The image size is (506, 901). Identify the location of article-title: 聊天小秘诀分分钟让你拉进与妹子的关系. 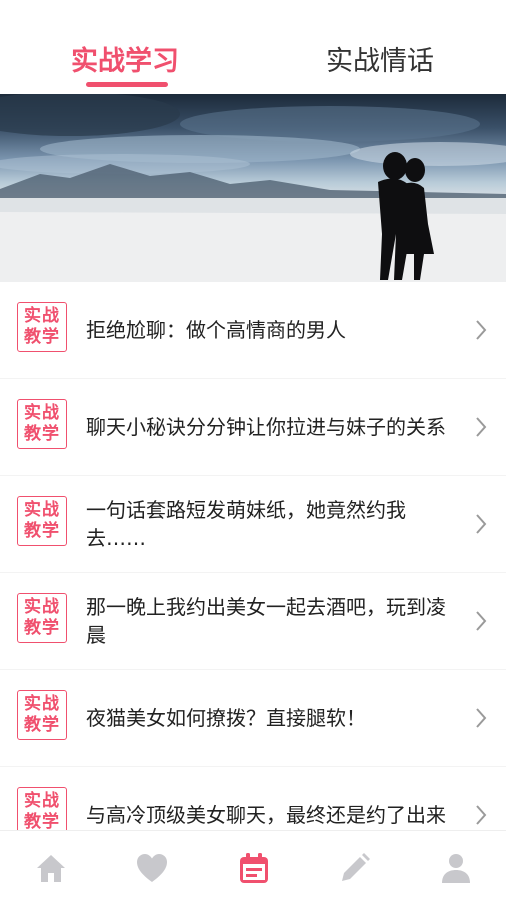
(275, 427).